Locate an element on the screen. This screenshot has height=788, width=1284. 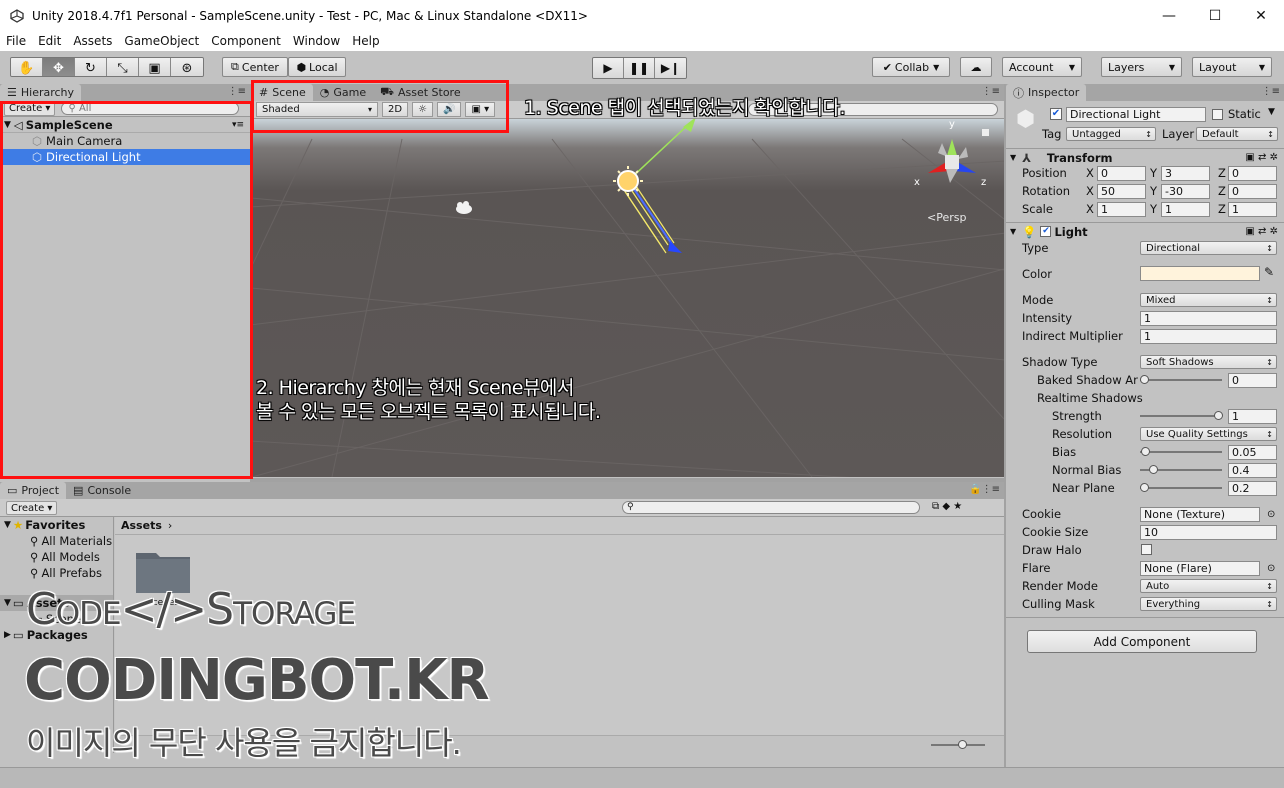
scale-row: Scale X 1 Y 1 Z 1 is located at coordinates (1145, 209).